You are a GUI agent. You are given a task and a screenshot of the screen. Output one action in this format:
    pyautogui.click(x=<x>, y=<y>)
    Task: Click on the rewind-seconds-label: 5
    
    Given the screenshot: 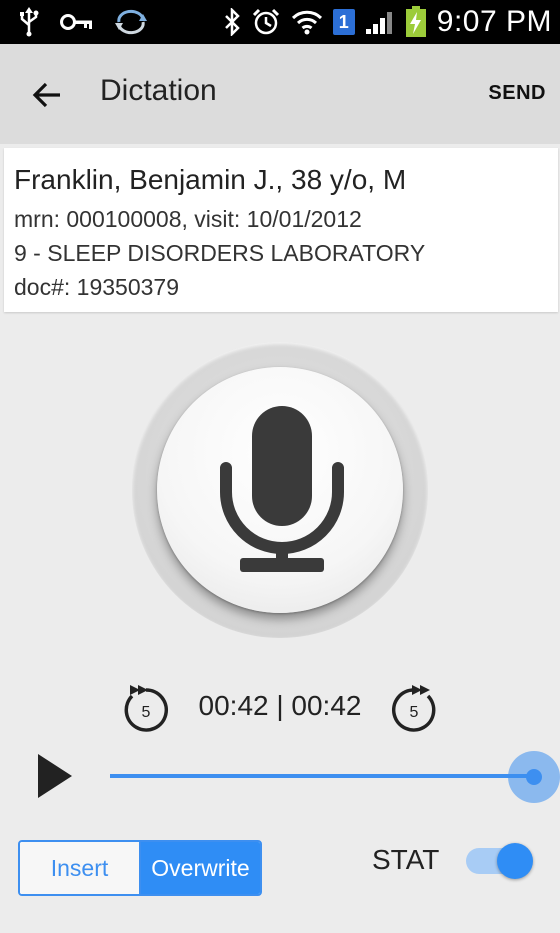 What is the action you would take?
    pyautogui.click(x=146, y=712)
    